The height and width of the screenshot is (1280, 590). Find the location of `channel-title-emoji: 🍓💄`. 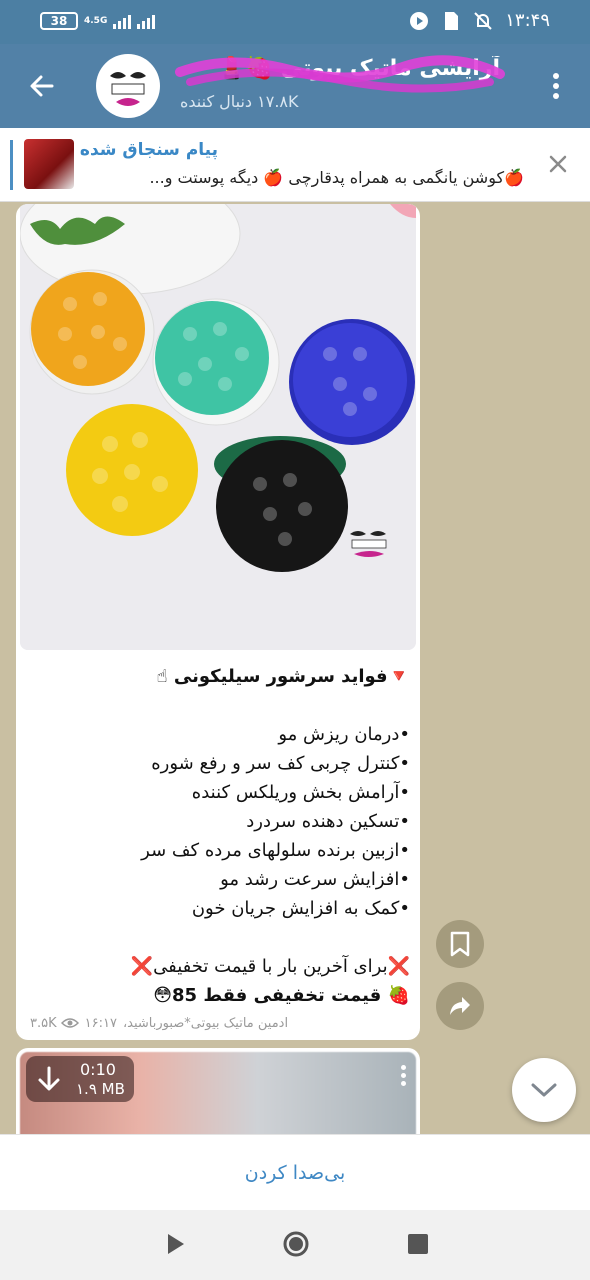

channel-title-emoji: 🍓💄 is located at coordinates (246, 68).